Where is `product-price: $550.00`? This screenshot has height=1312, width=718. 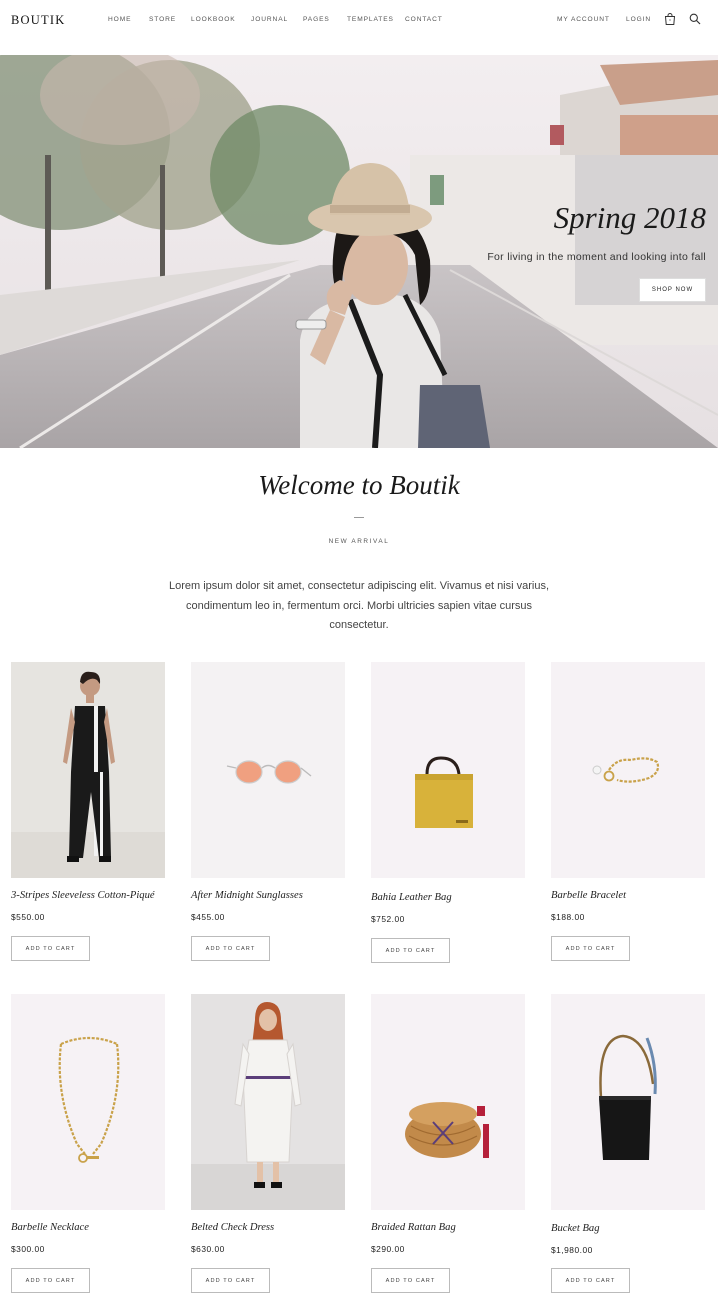 product-price: $550.00 is located at coordinates (28, 917).